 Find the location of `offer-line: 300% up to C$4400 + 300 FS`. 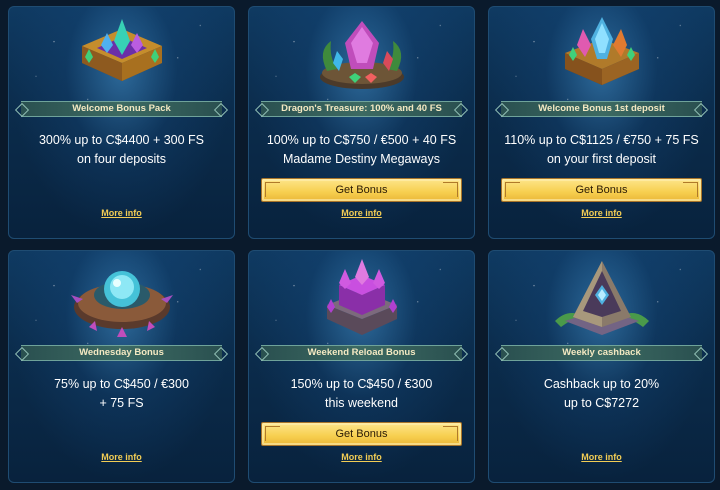

offer-line: 300% up to C$4400 + 300 FS is located at coordinates (121, 140).